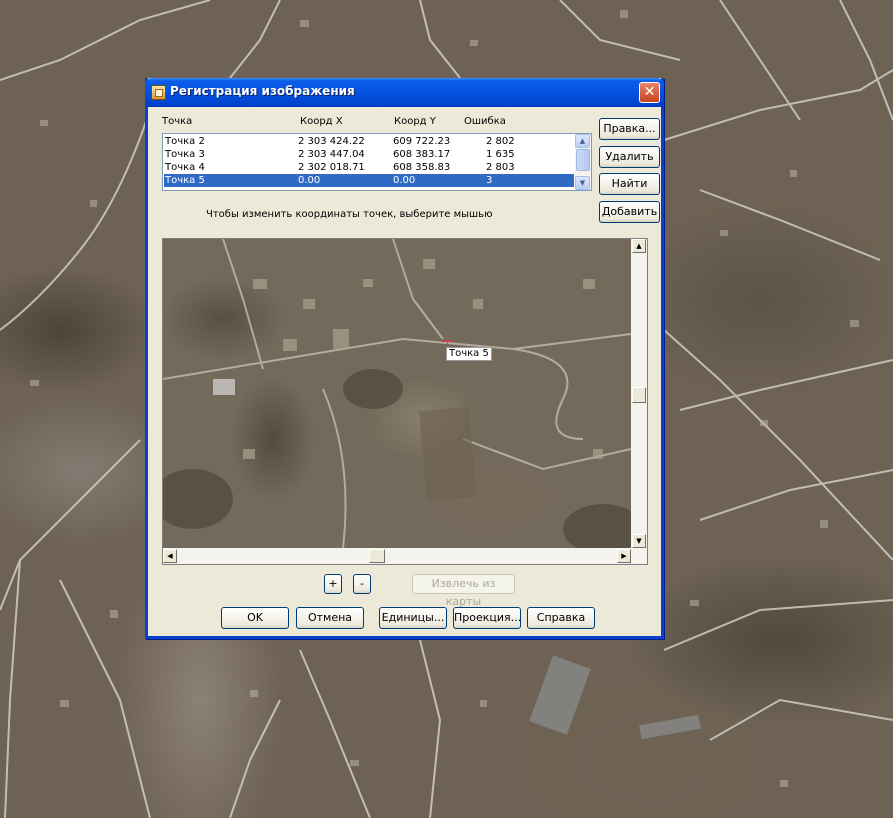  Describe the element at coordinates (333, 584) in the screenshot. I see `zoom-in-button: +` at that location.